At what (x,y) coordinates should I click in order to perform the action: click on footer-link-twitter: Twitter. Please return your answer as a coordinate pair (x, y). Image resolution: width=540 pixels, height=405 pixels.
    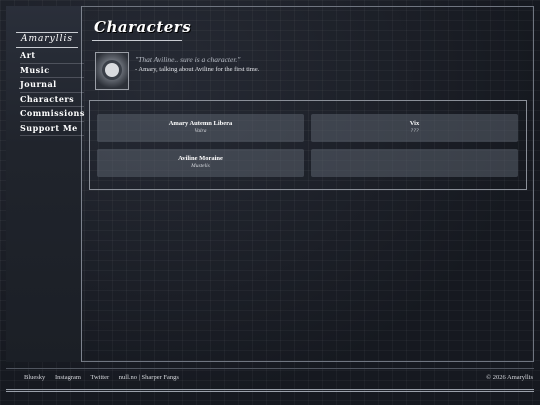
    Looking at the image, I should click on (99, 377).